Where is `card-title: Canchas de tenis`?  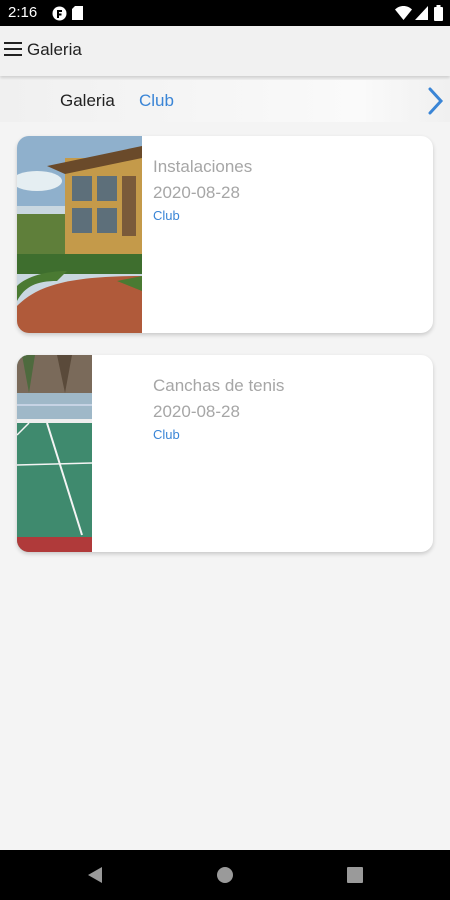 card-title: Canchas de tenis is located at coordinates (219, 385).